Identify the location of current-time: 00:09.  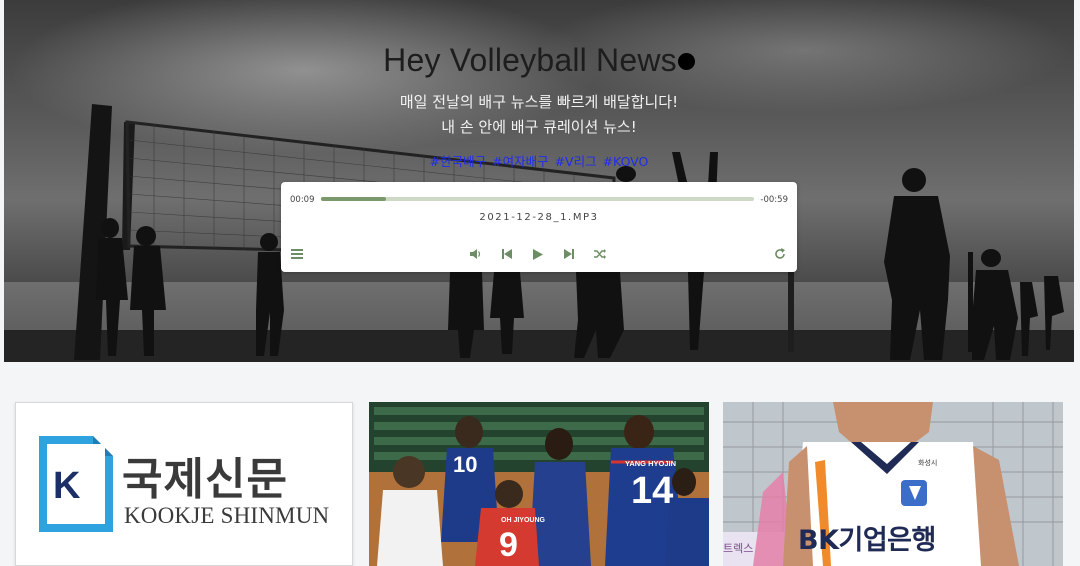
(302, 200).